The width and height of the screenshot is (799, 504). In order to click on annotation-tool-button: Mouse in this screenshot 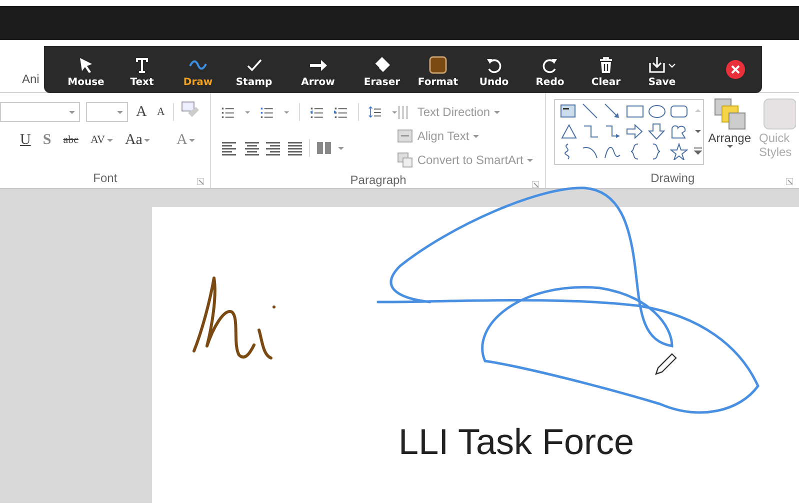, I will do `click(86, 70)`.